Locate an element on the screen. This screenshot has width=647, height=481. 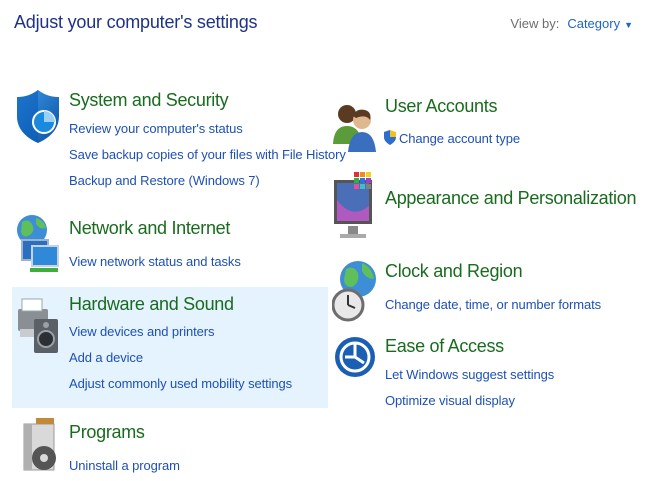
view-by-label: View by: is located at coordinates (535, 23).